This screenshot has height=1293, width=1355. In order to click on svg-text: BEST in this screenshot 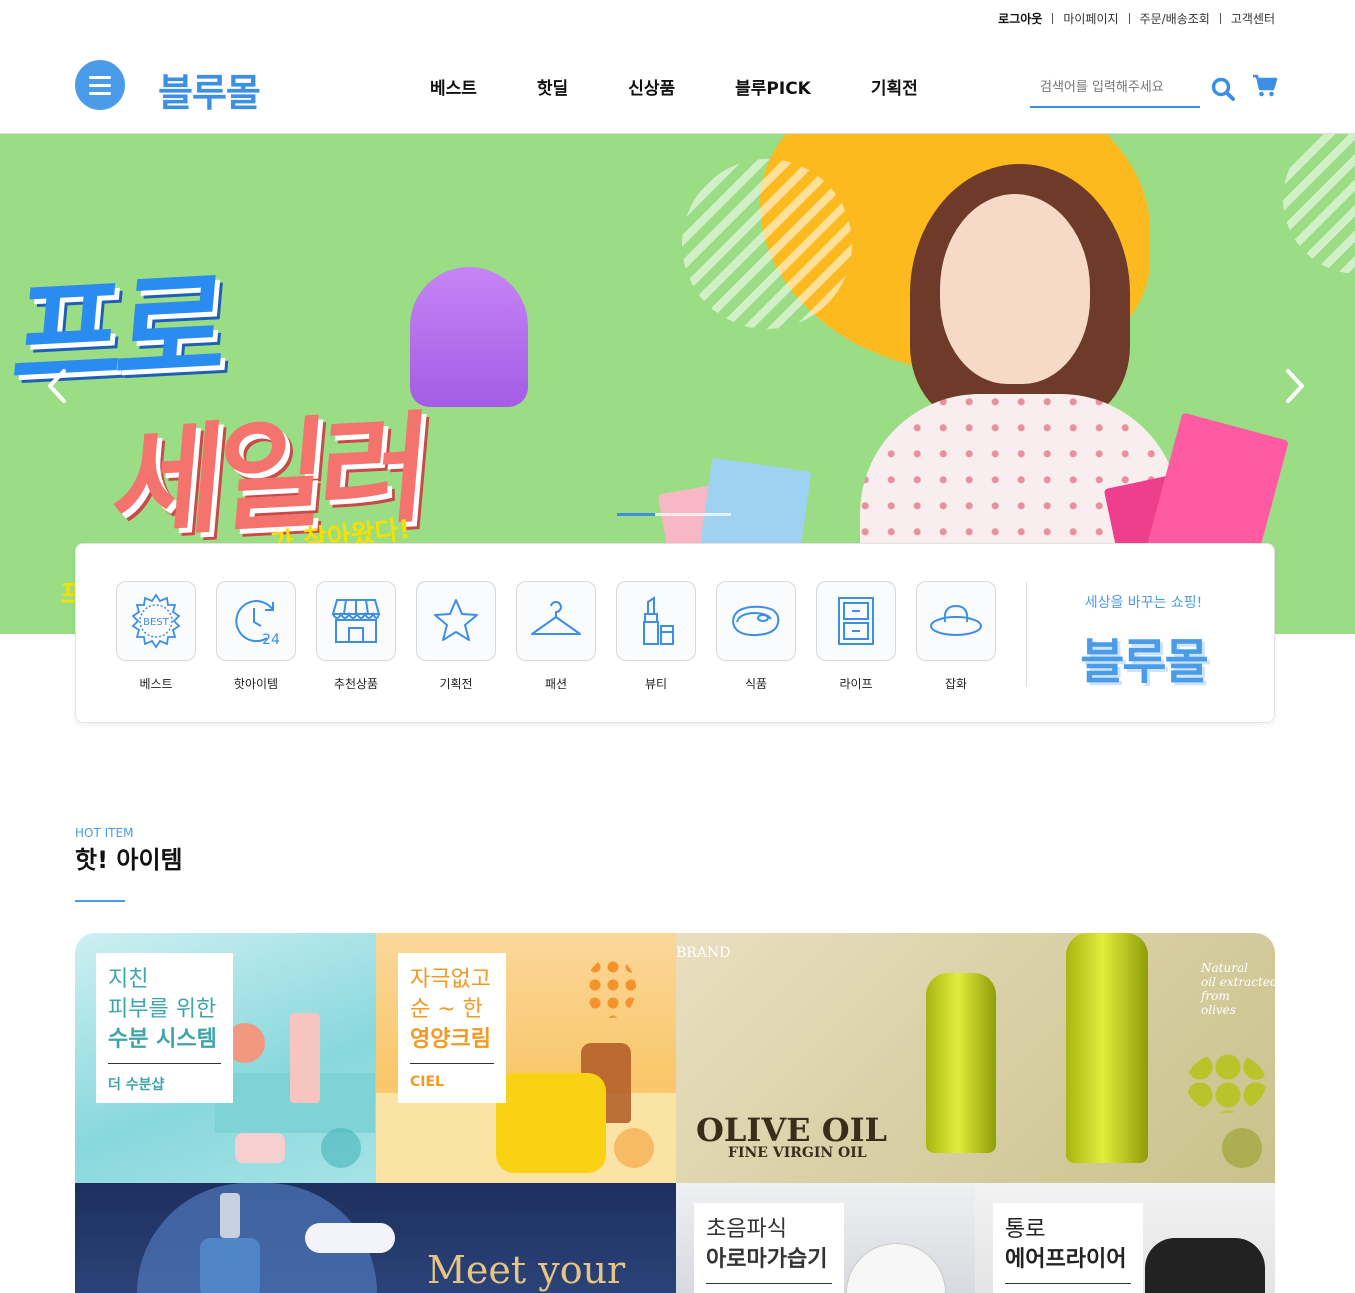, I will do `click(156, 622)`.